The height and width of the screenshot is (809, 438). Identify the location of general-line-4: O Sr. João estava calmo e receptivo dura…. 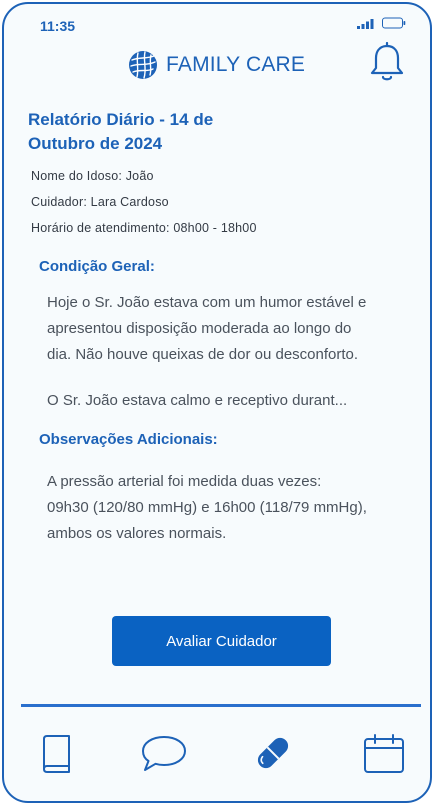
(197, 400).